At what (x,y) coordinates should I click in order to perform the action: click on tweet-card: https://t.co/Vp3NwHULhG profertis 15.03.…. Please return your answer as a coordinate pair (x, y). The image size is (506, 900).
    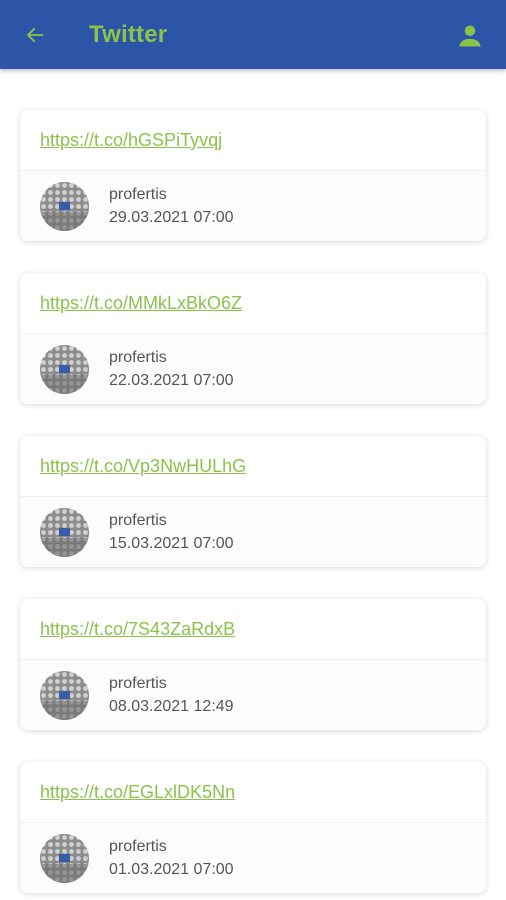
    Looking at the image, I should click on (253, 501).